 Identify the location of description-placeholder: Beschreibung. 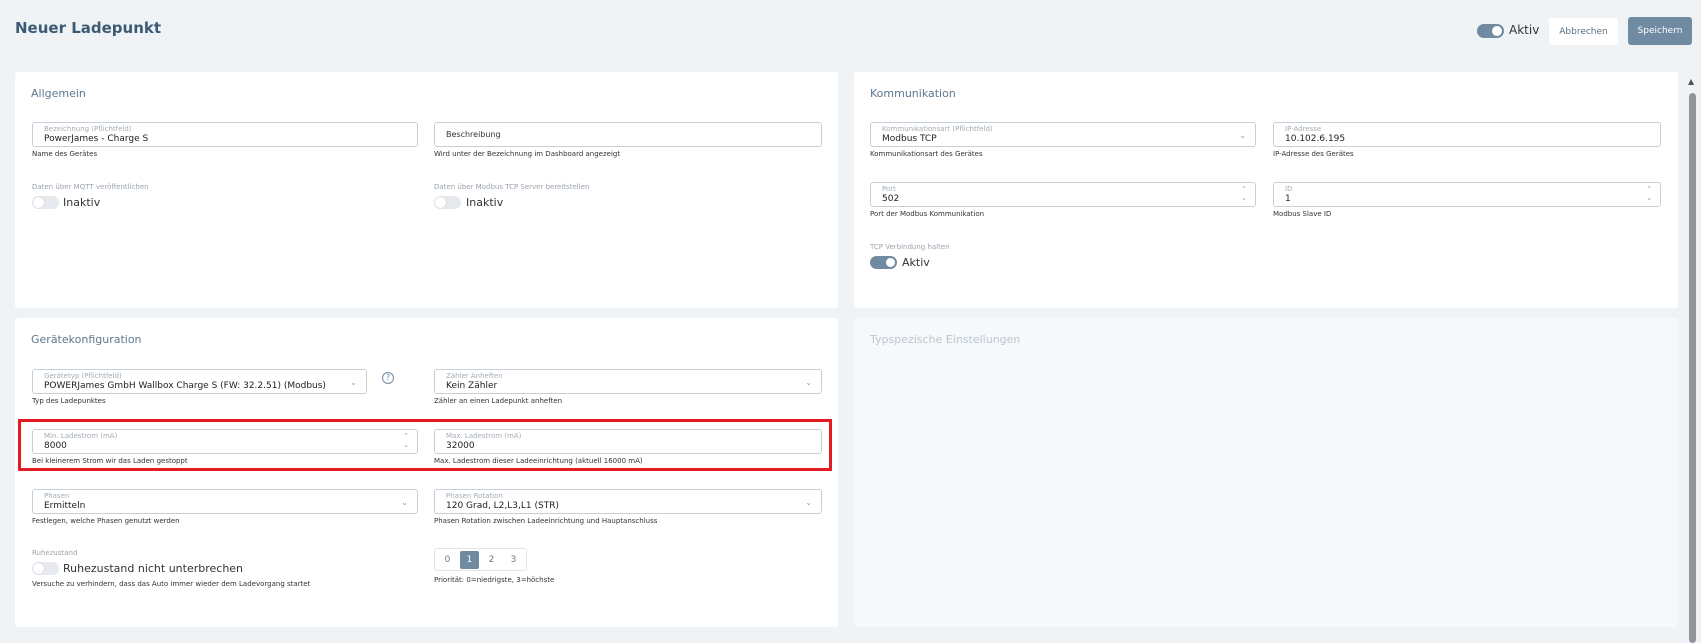
(473, 134).